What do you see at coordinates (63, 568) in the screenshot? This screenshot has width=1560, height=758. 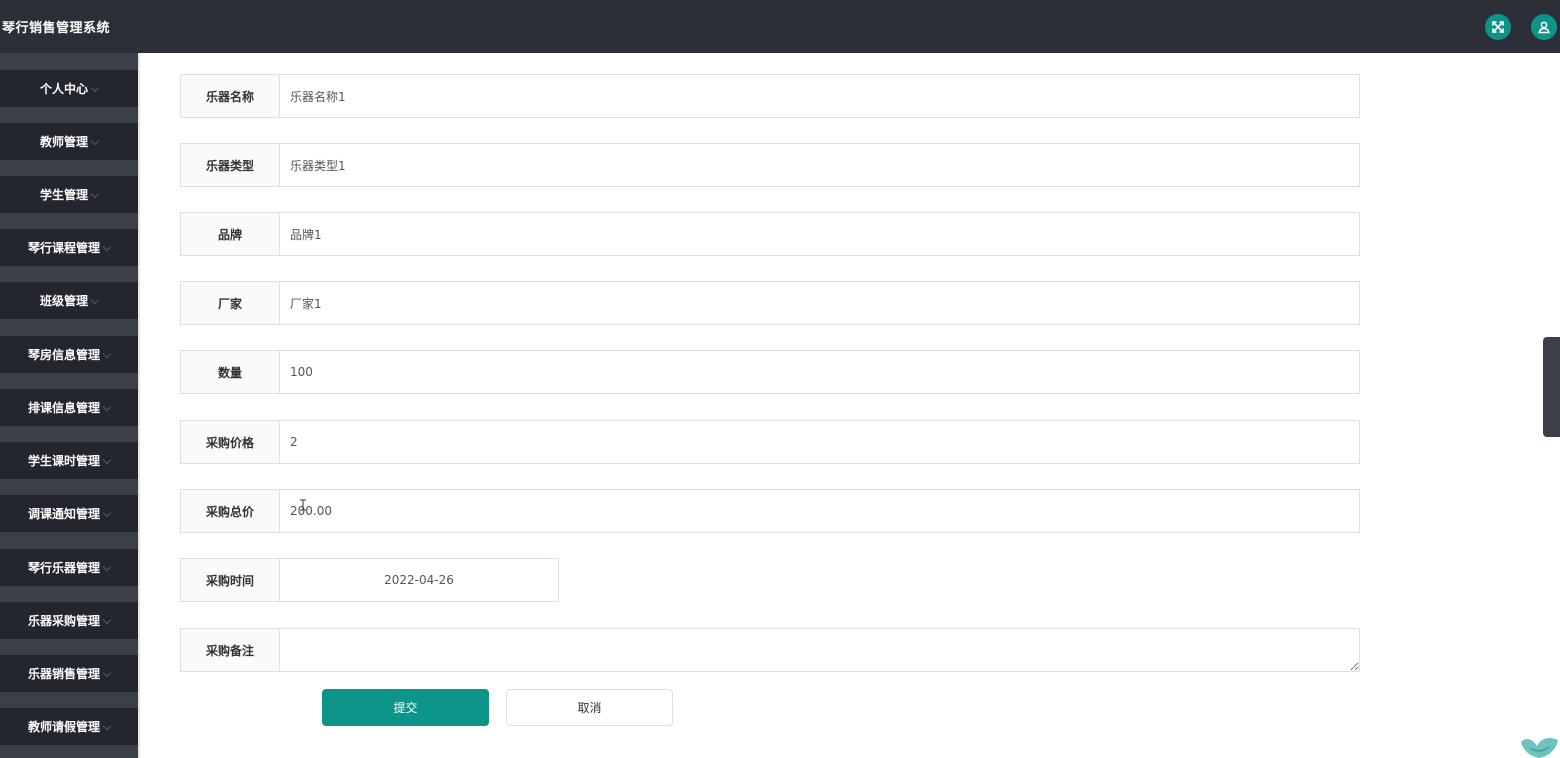 I see `sidebar-item-label: 琴行乐器管理` at bounding box center [63, 568].